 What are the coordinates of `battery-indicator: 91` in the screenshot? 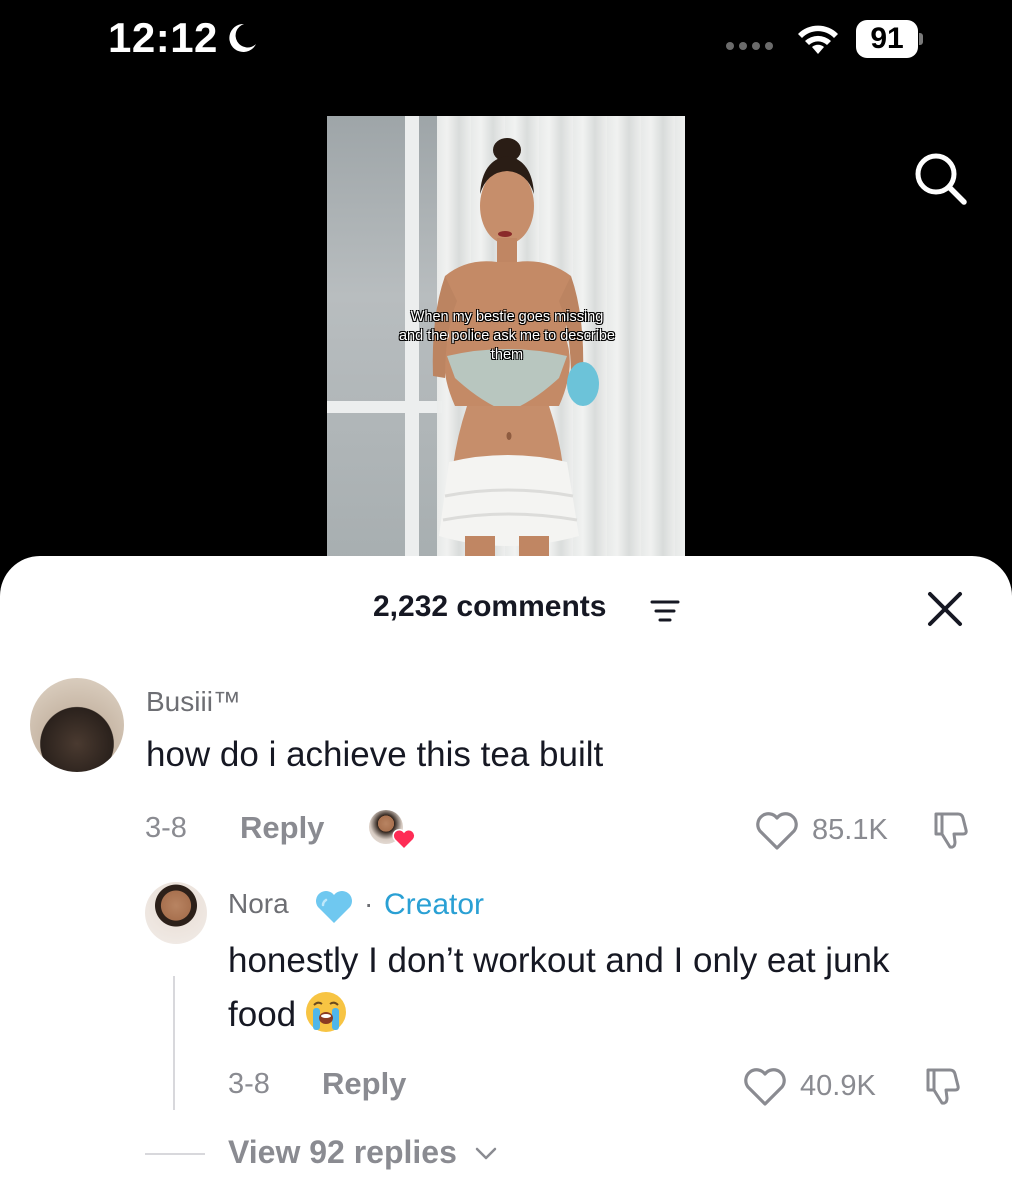 It's located at (889, 39).